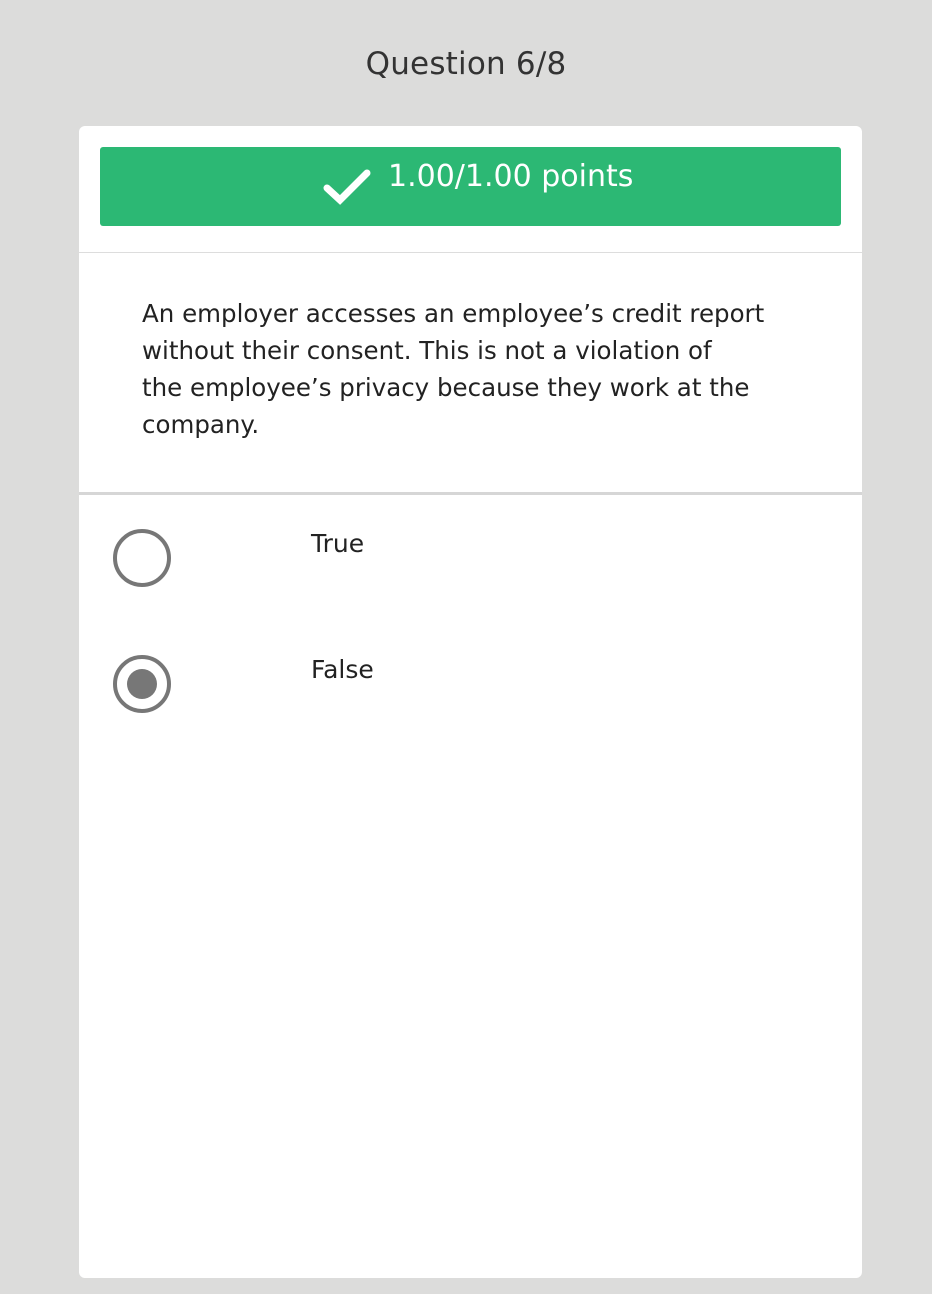 The height and width of the screenshot is (1294, 932). I want to click on question-line: company., so click(201, 424).